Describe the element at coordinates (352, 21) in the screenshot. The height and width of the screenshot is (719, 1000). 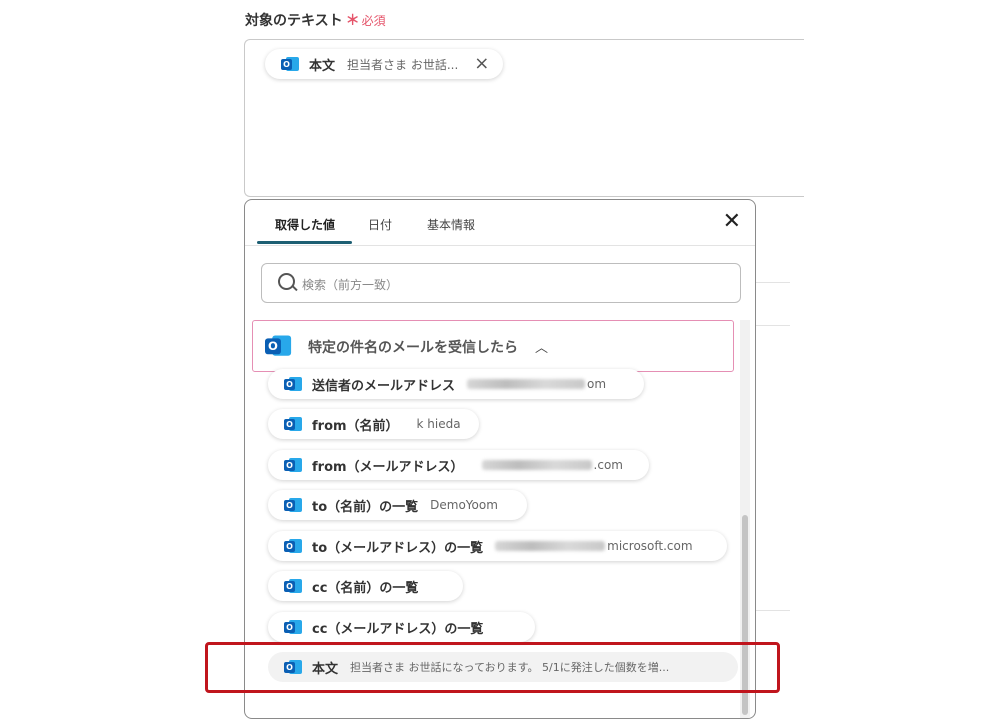
I see `required-asterisk: ＊` at that location.